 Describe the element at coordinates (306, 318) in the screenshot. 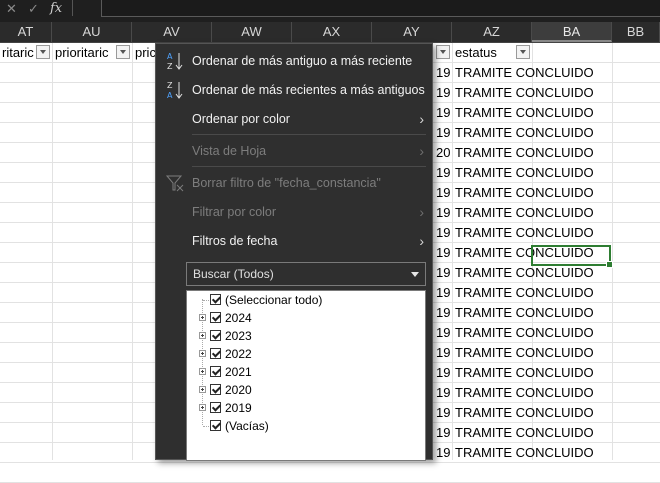

I see `filter-tree-item: 2024` at that location.